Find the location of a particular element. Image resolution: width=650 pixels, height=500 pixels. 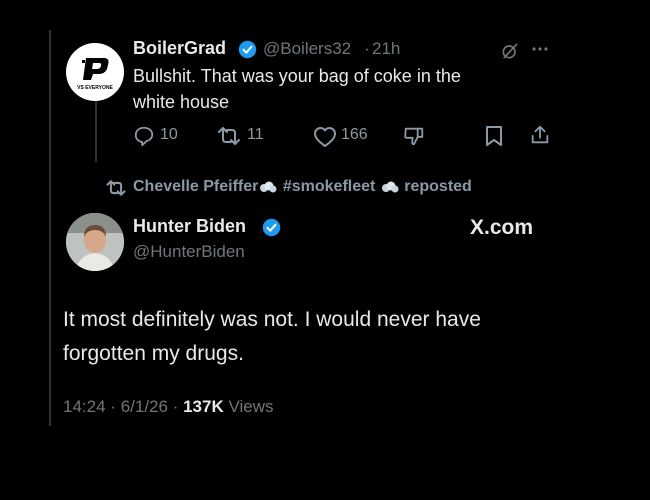

avatar-hunterbiden is located at coordinates (95, 242).